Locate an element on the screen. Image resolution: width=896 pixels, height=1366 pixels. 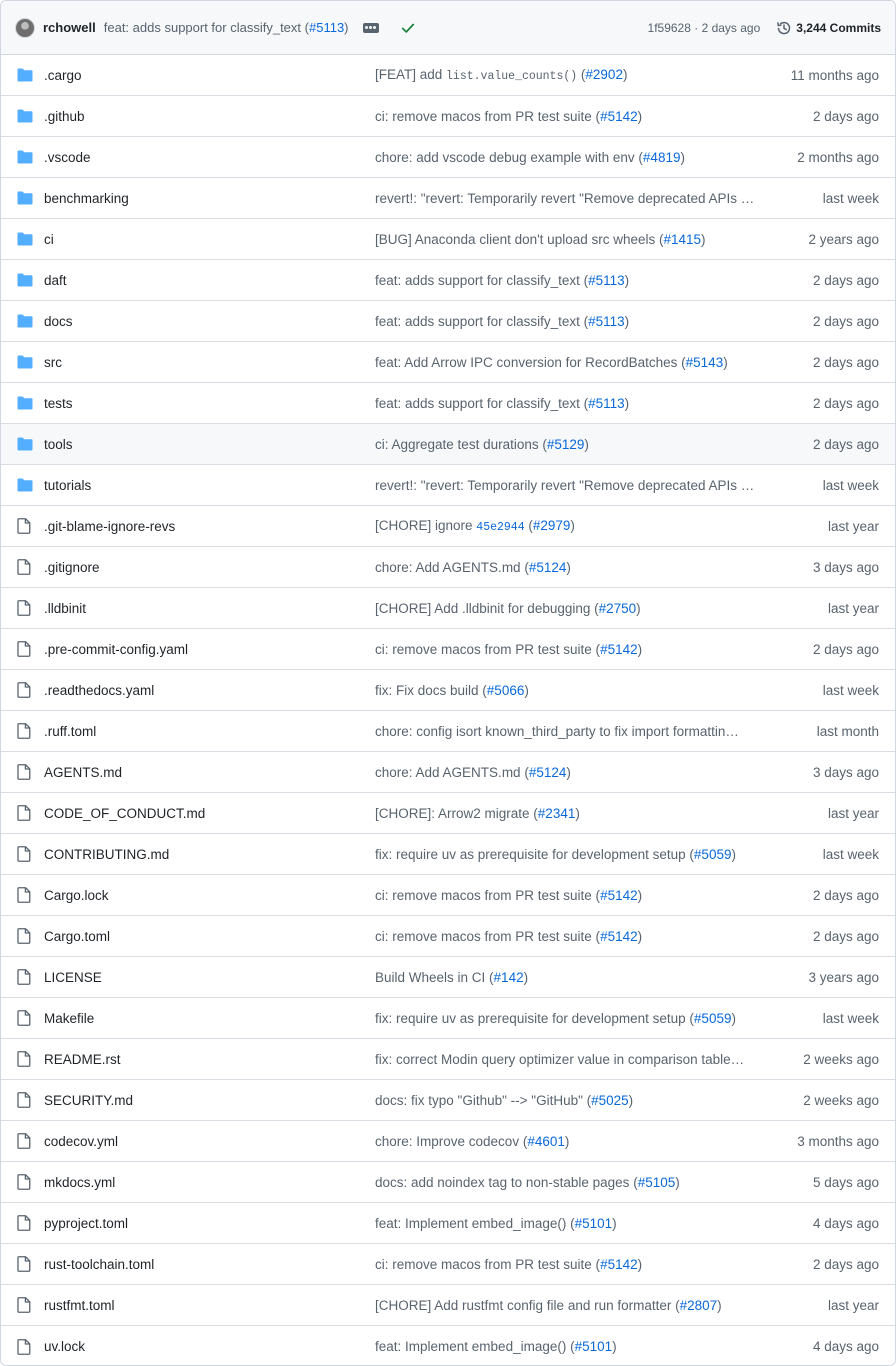
file-name-link: .pre-commit-config.yaml is located at coordinates (209, 649).